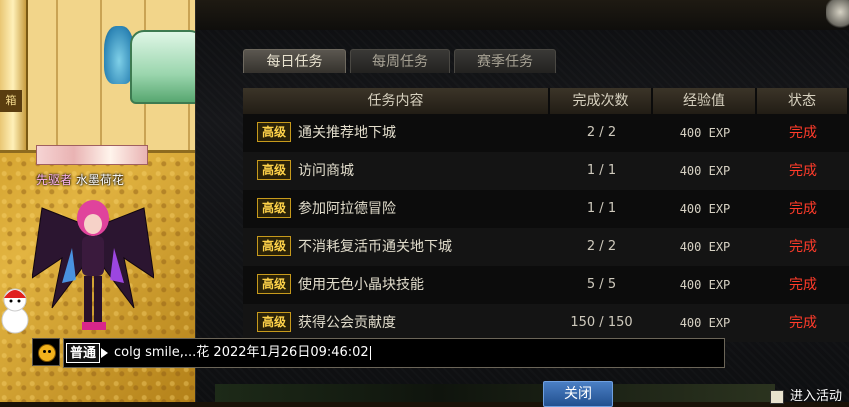 The height and width of the screenshot is (407, 849). What do you see at coordinates (347, 209) in the screenshot?
I see `task-name: 参加阿拉德冒险` at bounding box center [347, 209].